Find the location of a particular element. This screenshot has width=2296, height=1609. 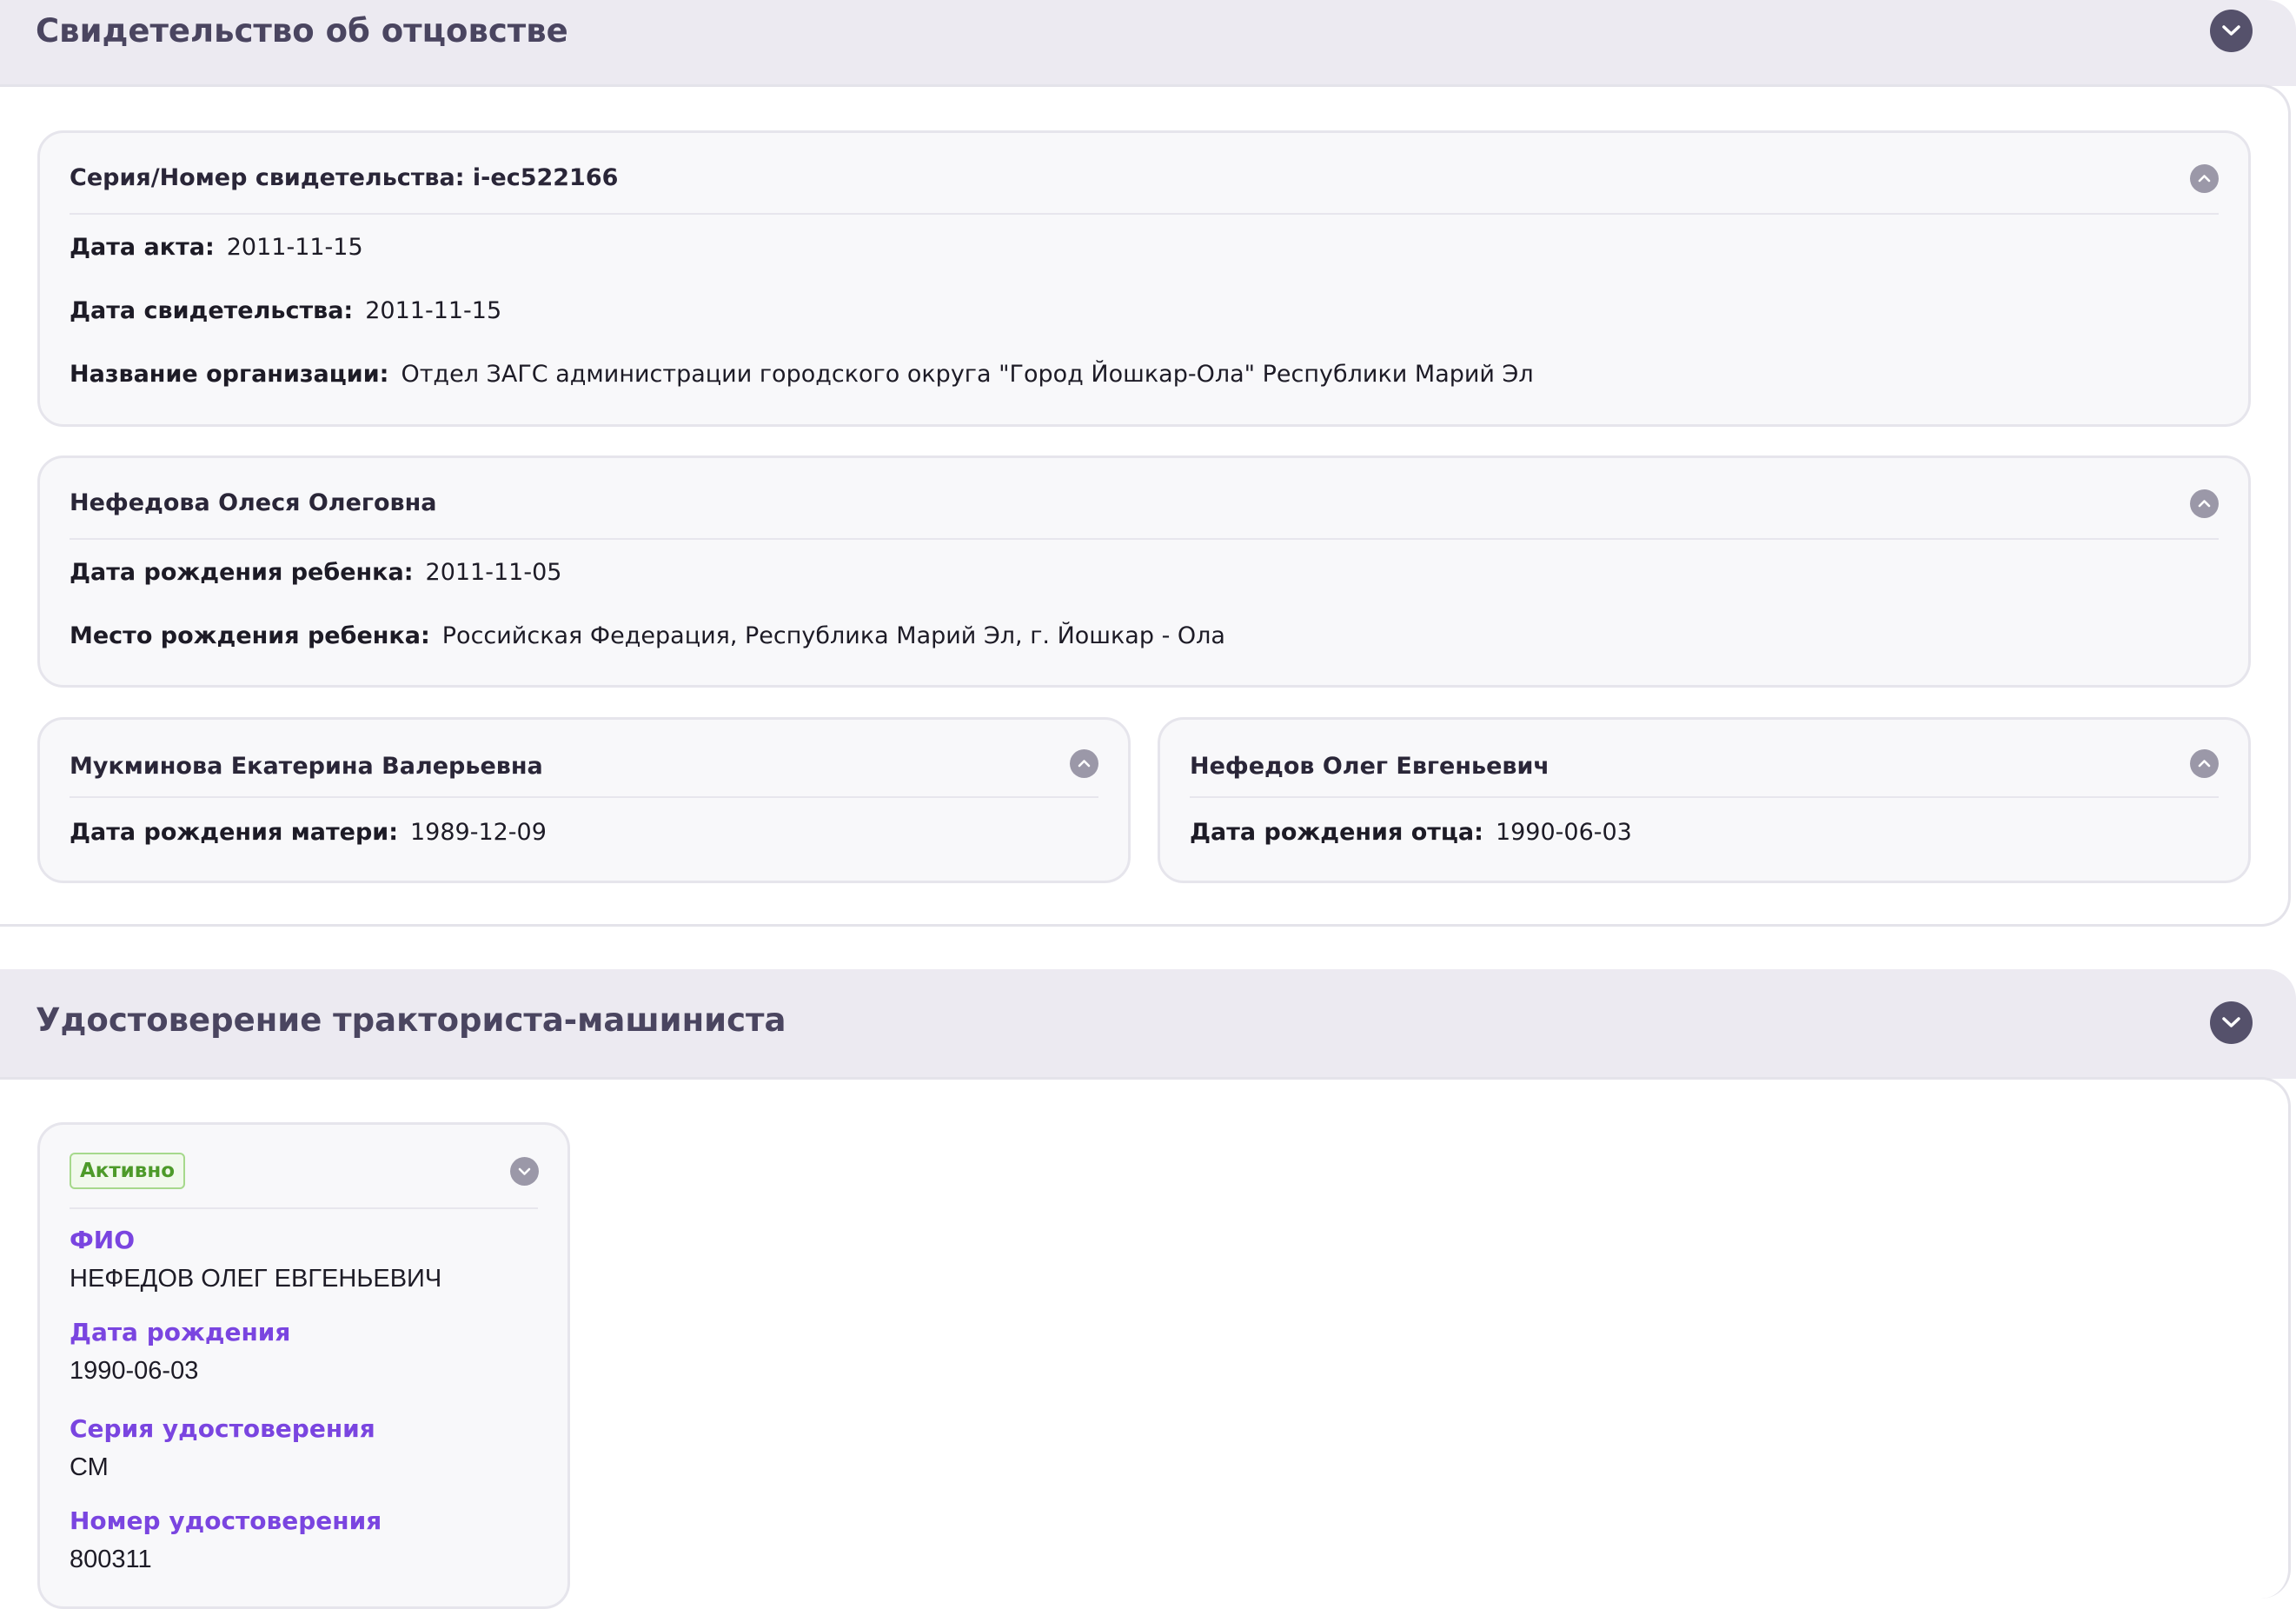

mother-birth-date-field: Дата рождения матери: 1989-12-09 is located at coordinates (309, 832).